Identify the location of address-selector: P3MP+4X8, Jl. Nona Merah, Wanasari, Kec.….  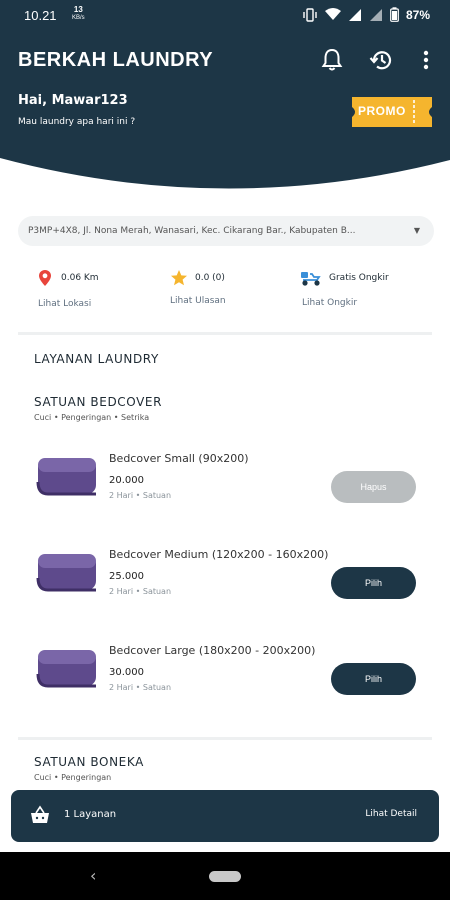
(226, 231).